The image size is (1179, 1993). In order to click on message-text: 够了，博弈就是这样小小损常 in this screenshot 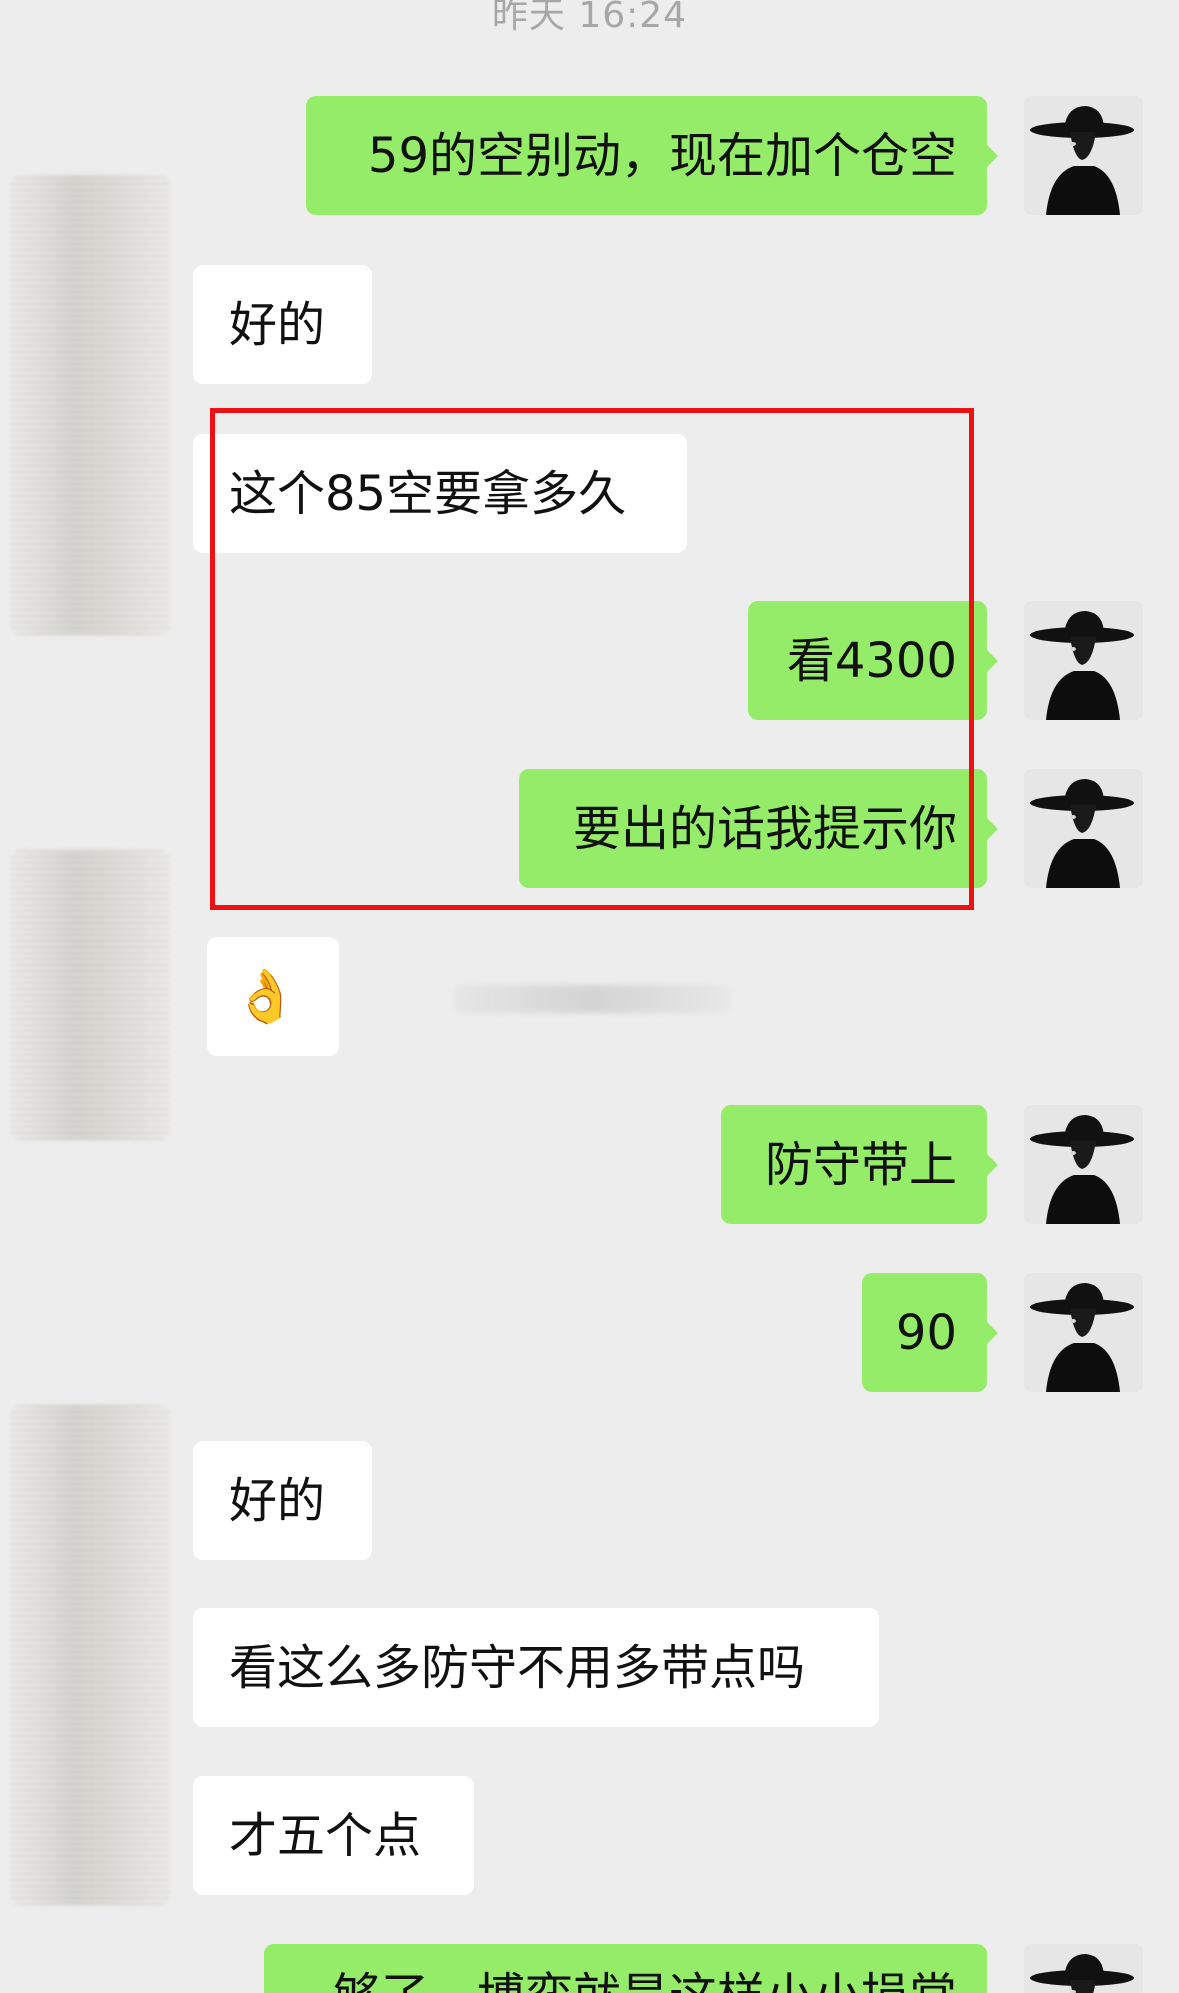, I will do `click(645, 1982)`.